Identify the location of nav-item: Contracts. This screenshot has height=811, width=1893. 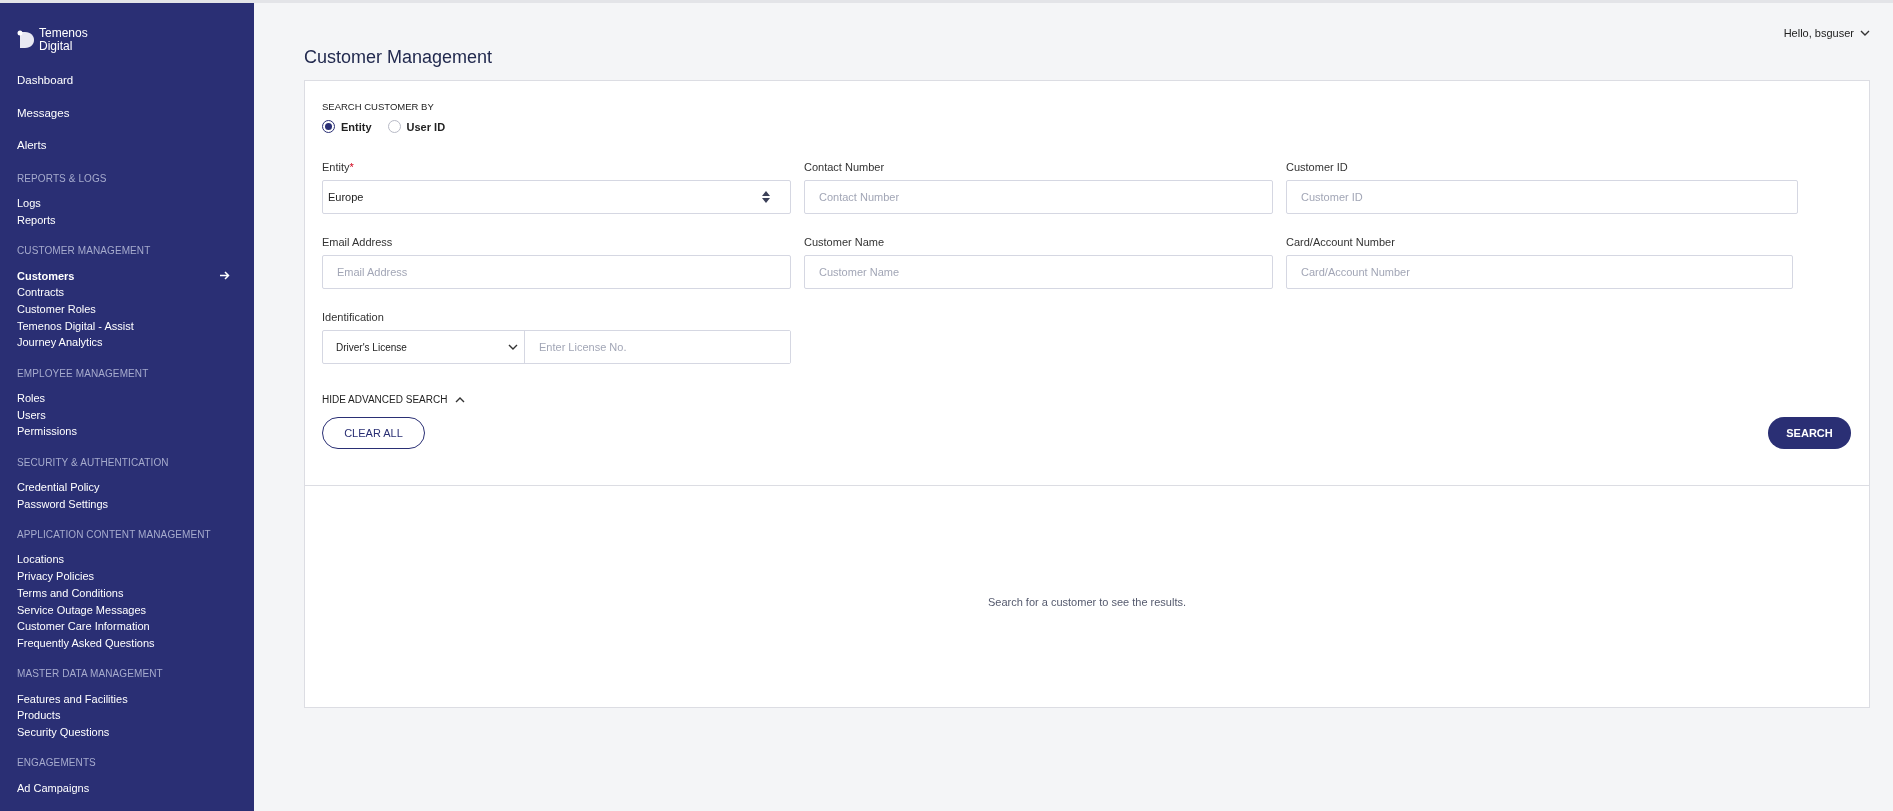
(123, 292).